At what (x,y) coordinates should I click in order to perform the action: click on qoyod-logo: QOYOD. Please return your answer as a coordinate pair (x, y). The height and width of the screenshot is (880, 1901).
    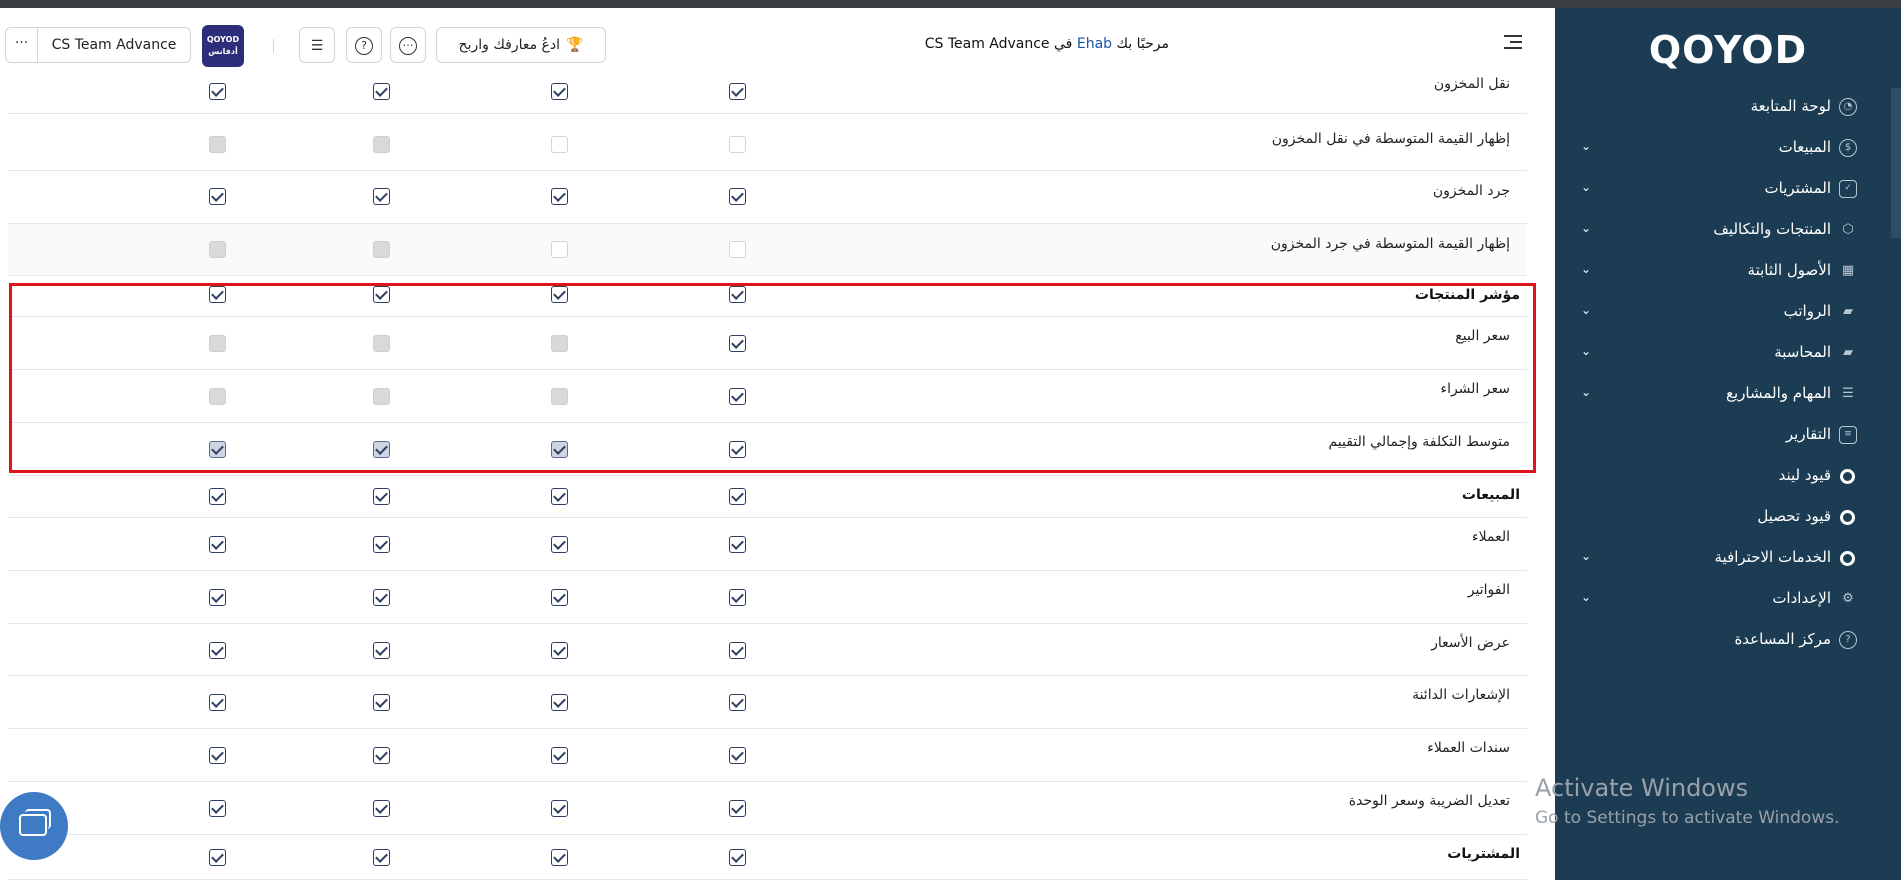
    Looking at the image, I should click on (1728, 50).